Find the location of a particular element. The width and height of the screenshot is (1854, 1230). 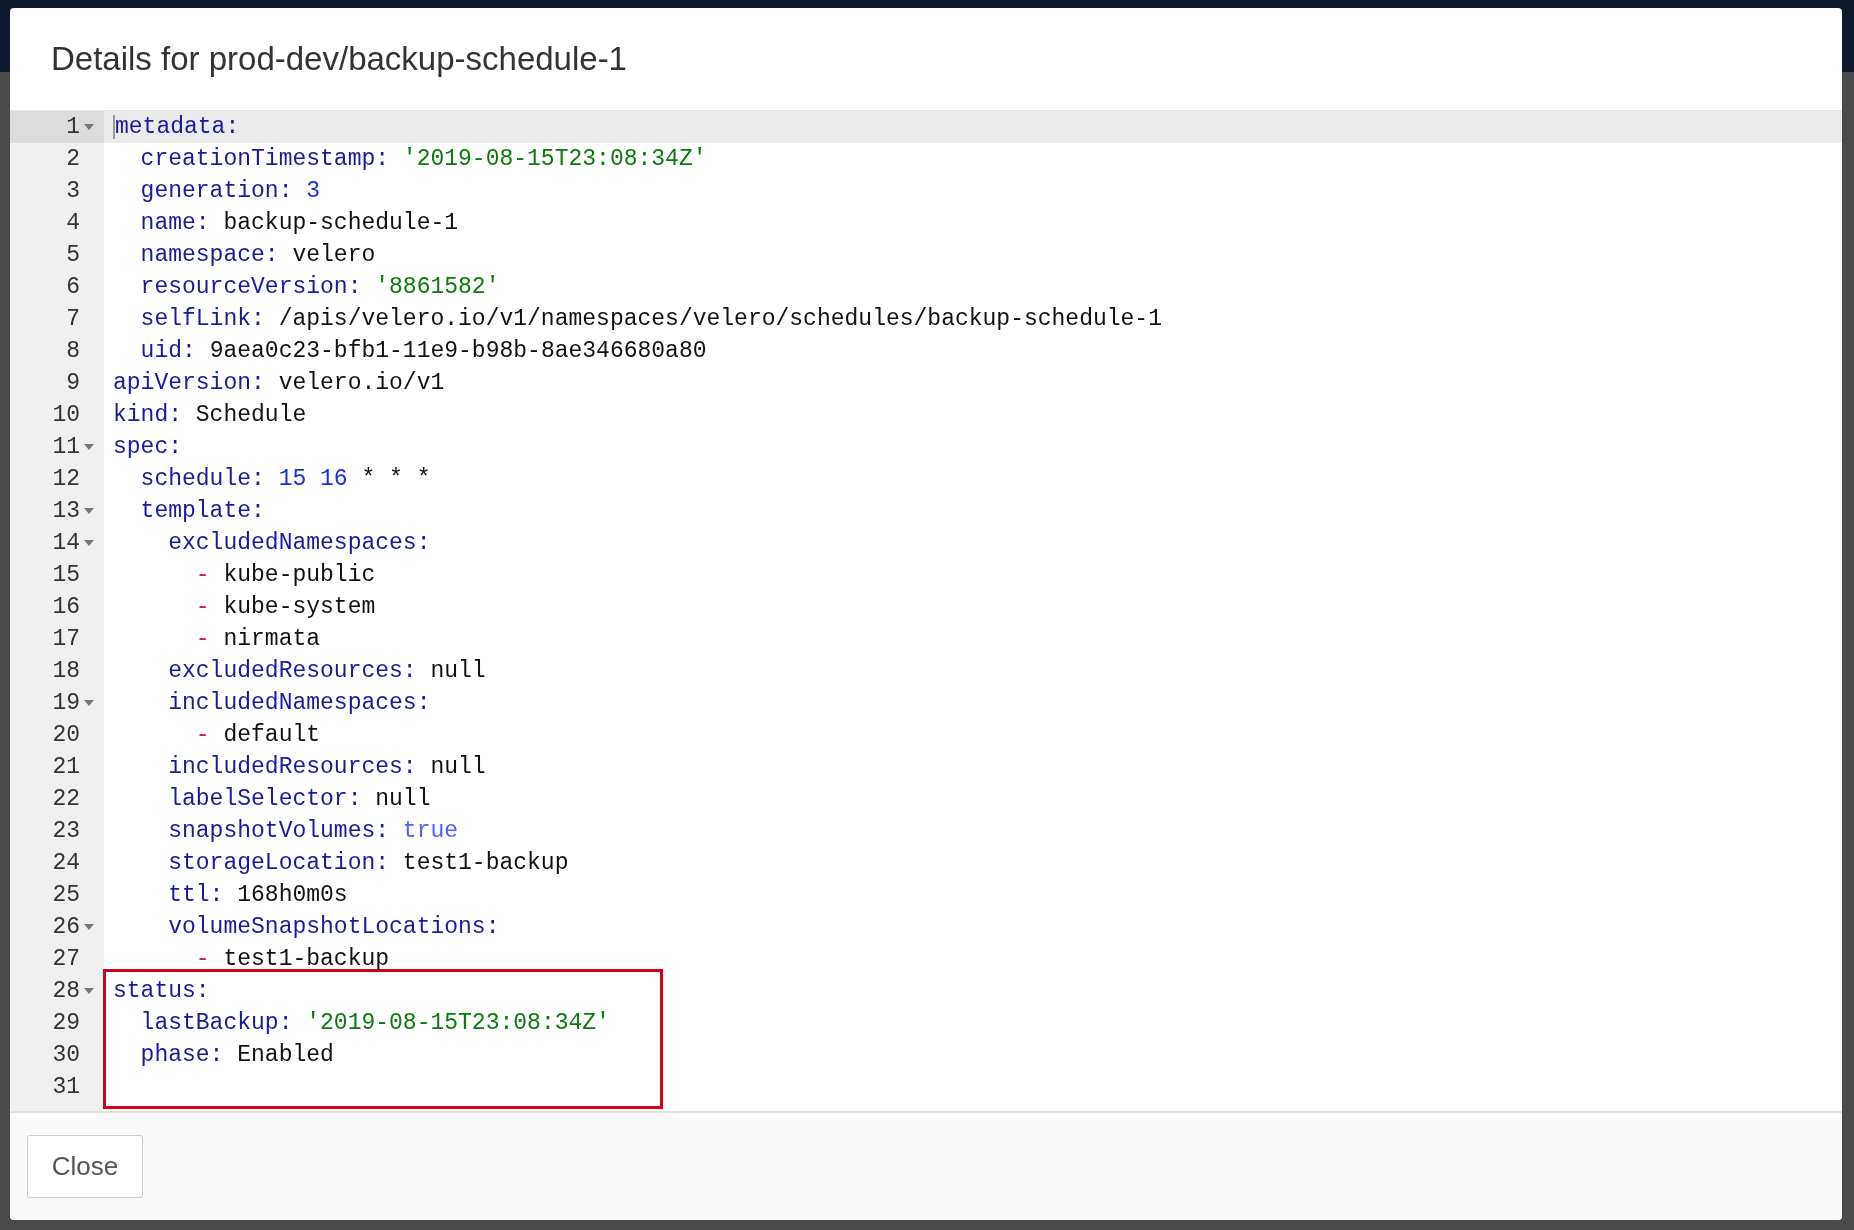

code-line: phase: Enabled is located at coordinates (236, 1055).